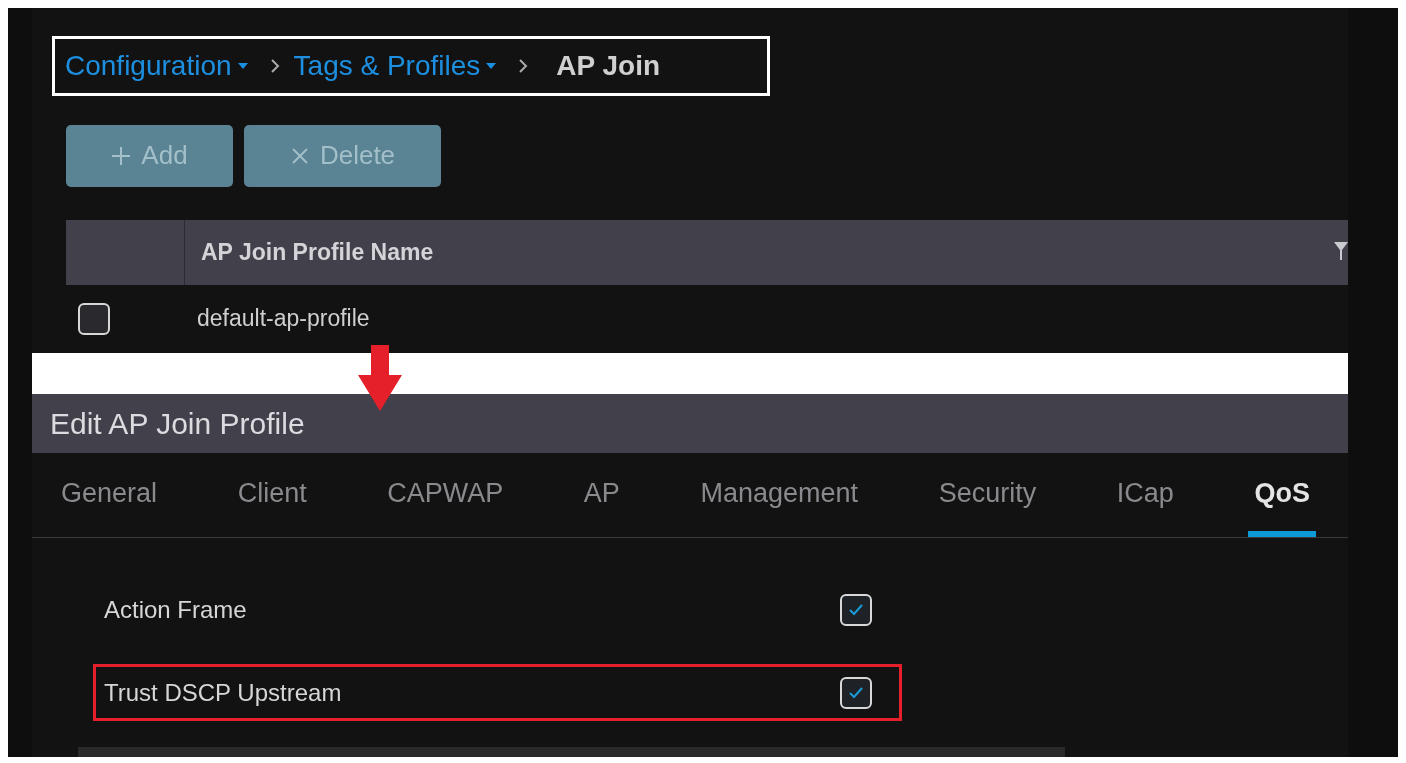  Describe the element at coordinates (299, 155) in the screenshot. I see `close-icon` at that location.